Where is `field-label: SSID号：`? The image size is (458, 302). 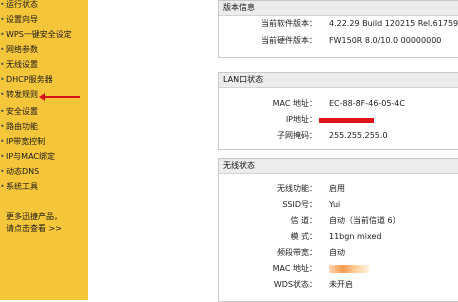 field-label: SSID号： is located at coordinates (299, 204).